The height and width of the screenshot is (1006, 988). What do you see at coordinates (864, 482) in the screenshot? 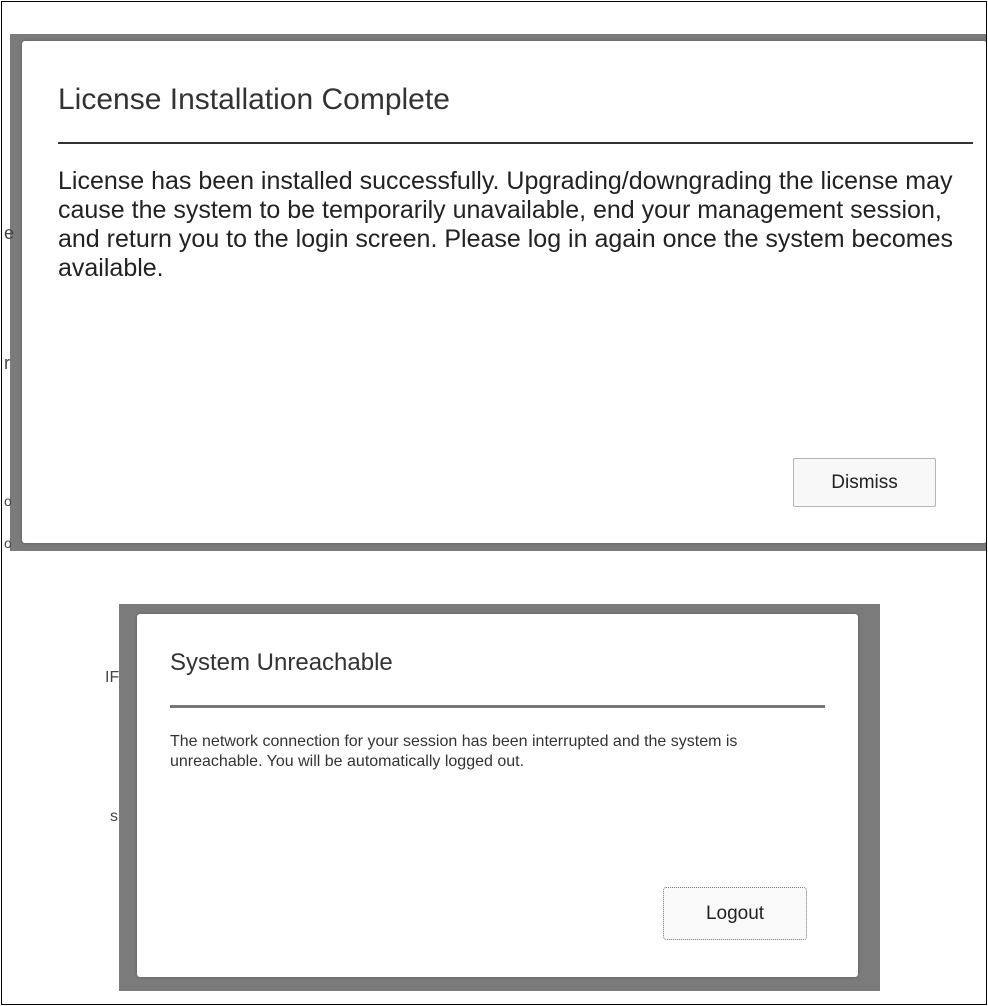
I see `dismiss-button: Dismiss` at bounding box center [864, 482].